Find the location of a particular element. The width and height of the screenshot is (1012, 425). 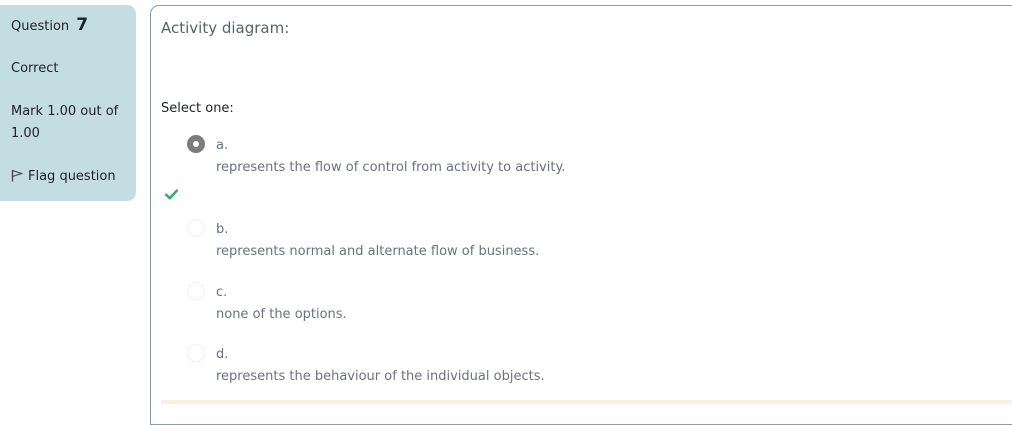

option-b-radio is located at coordinates (196, 228).